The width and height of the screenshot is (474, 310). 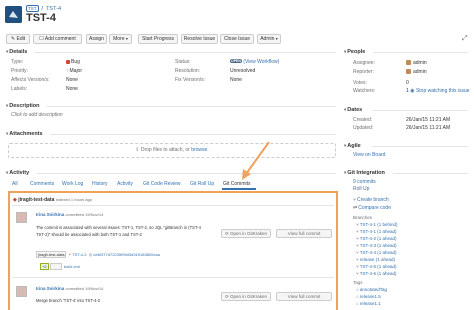 I want to click on commit-file-row: +2 build.xml, so click(x=60, y=266).